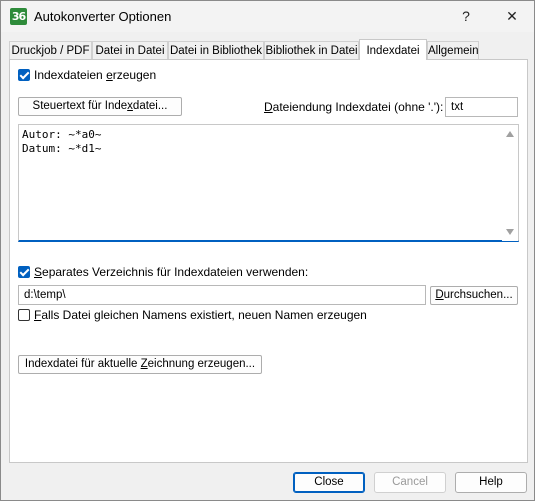 The image size is (535, 501). Describe the element at coordinates (18, 16) in the screenshot. I see `app-icon: 36` at that location.